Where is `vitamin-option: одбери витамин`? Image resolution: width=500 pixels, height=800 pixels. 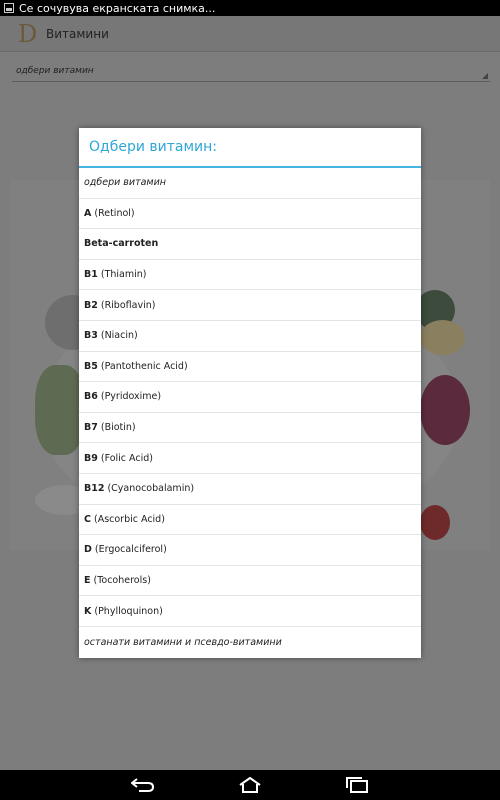 vitamin-option: одбери витамин is located at coordinates (250, 183).